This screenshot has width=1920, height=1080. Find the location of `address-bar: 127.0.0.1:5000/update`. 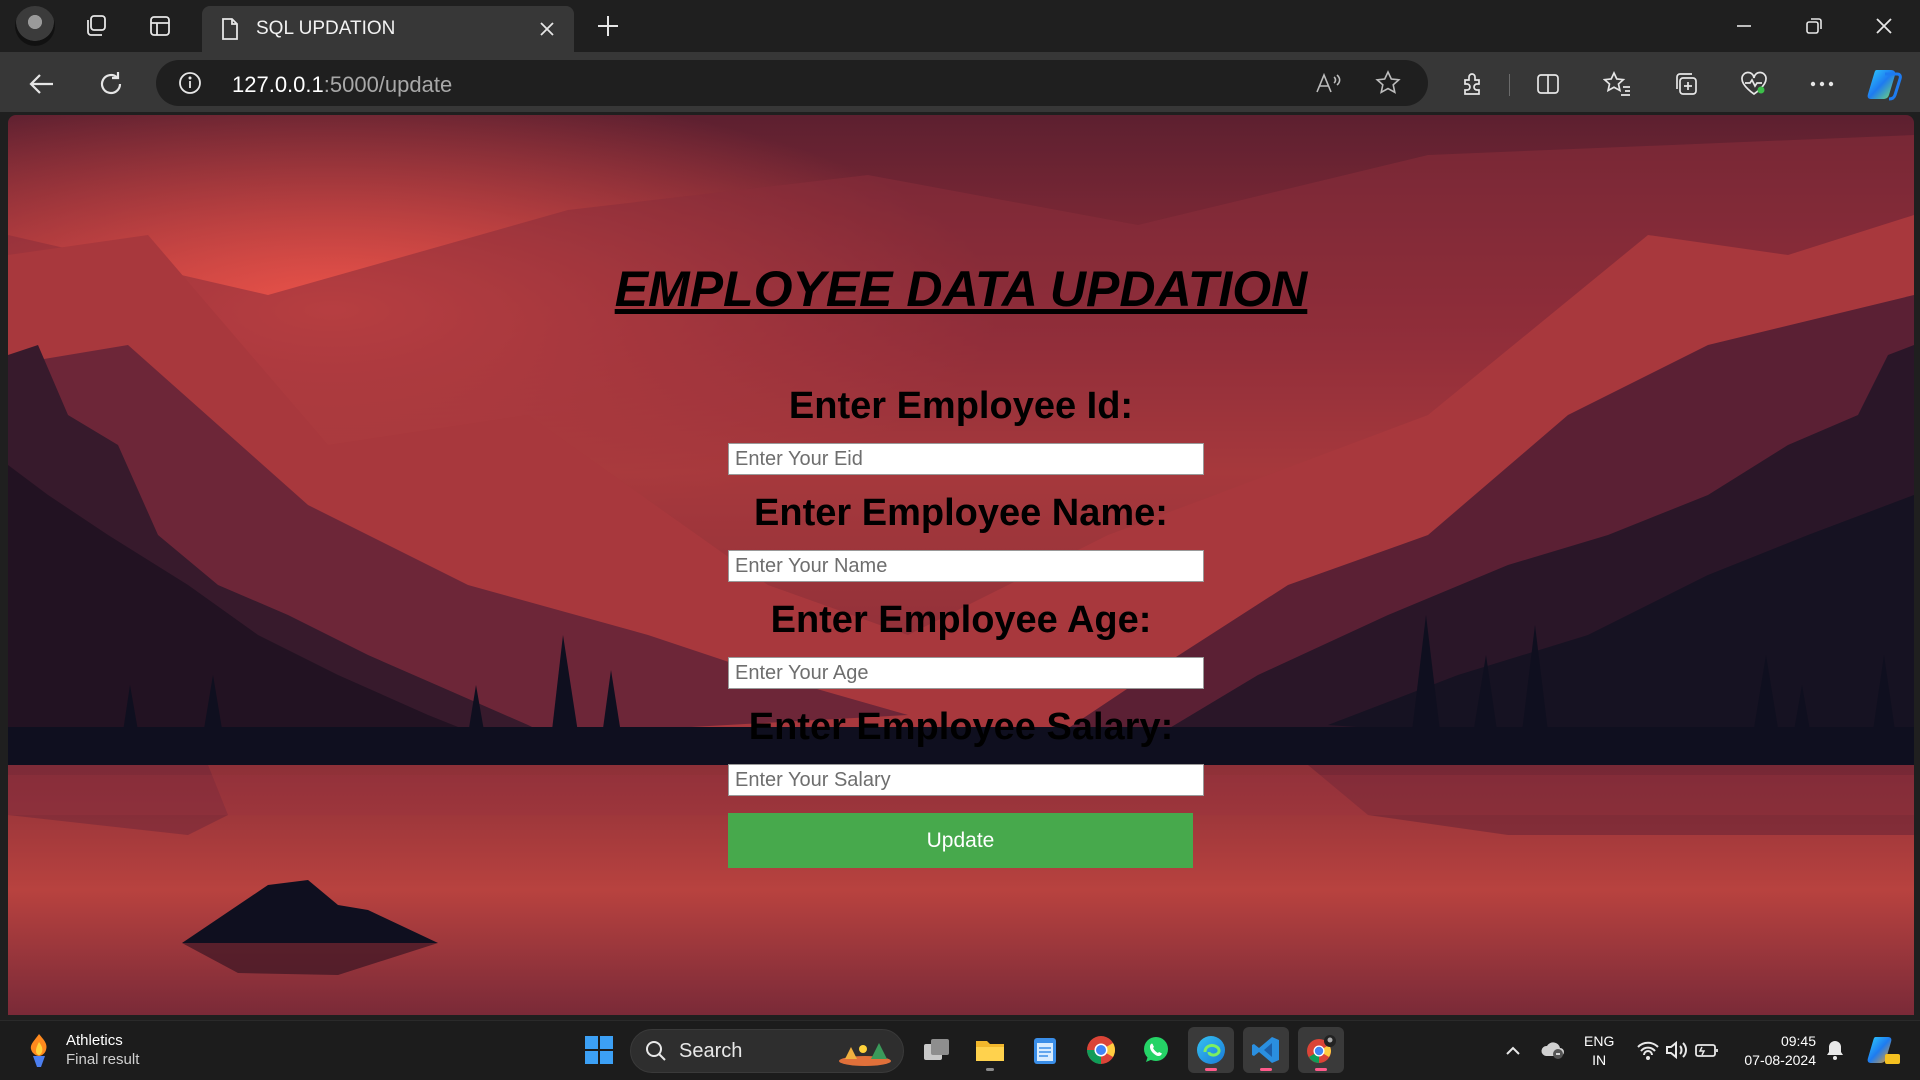

address-bar: 127.0.0.1:5000/update is located at coordinates (792, 83).